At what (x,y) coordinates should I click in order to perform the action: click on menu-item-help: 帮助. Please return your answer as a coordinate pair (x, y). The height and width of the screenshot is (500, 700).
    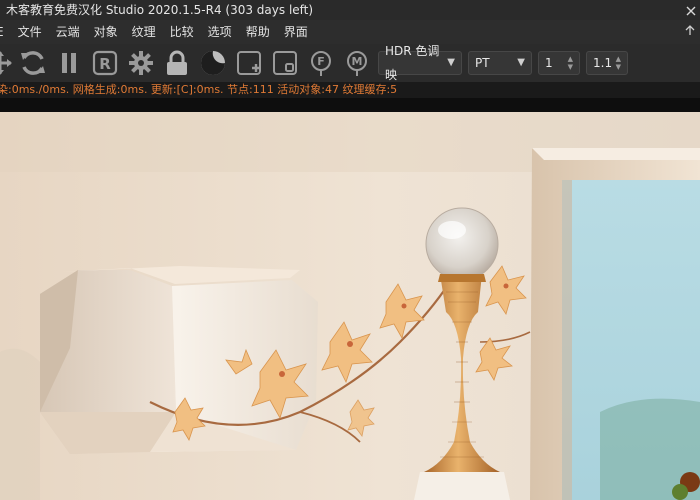
    Looking at the image, I should click on (258, 32).